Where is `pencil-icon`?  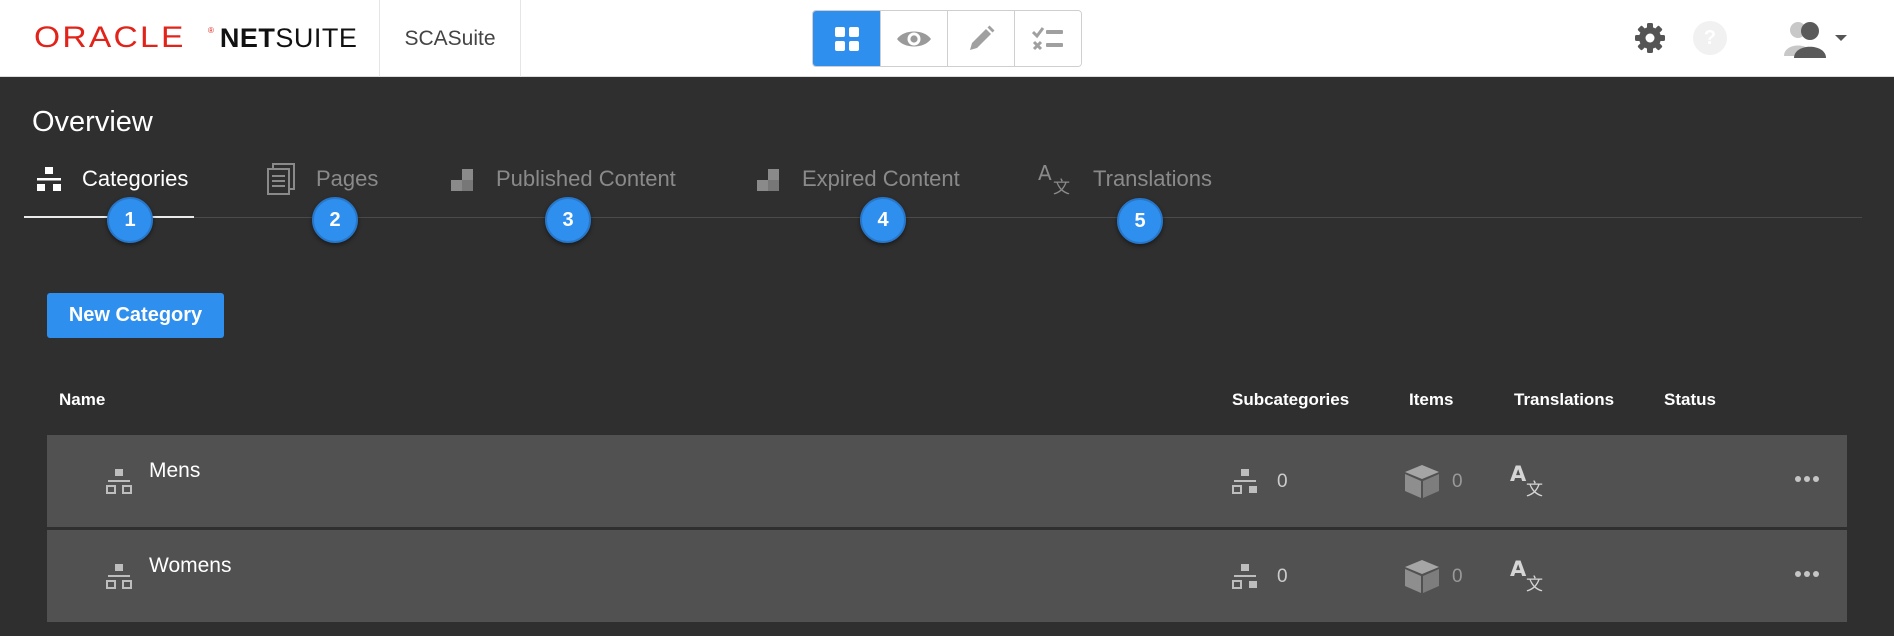
pencil-icon is located at coordinates (982, 37).